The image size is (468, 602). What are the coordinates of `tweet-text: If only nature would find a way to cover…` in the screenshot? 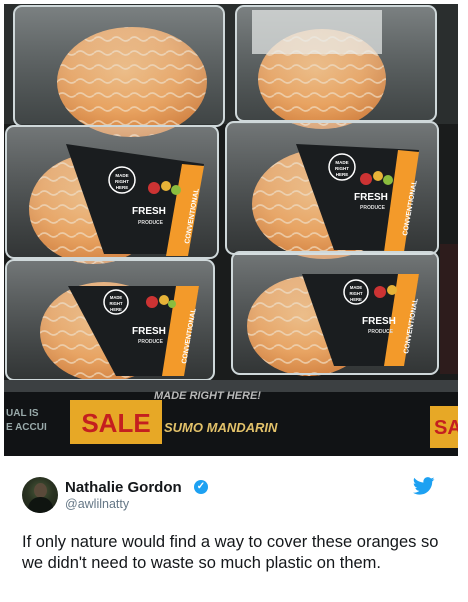 It's located at (230, 552).